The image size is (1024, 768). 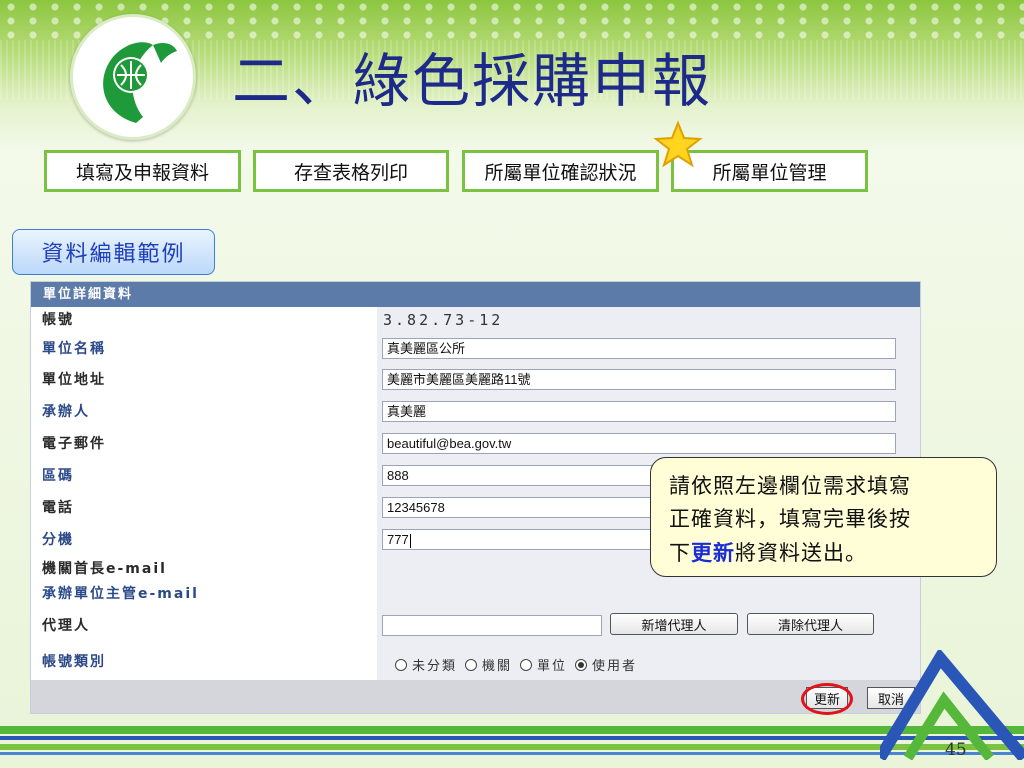 What do you see at coordinates (615, 666) in the screenshot?
I see `radio-label: 使用者` at bounding box center [615, 666].